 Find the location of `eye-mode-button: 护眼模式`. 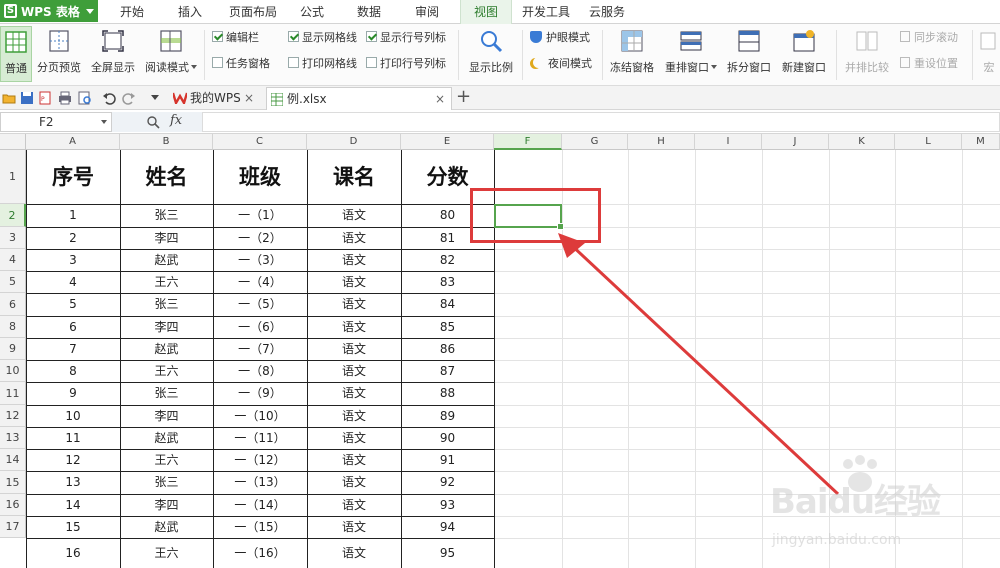

eye-mode-button: 护眼模式 is located at coordinates (560, 38).